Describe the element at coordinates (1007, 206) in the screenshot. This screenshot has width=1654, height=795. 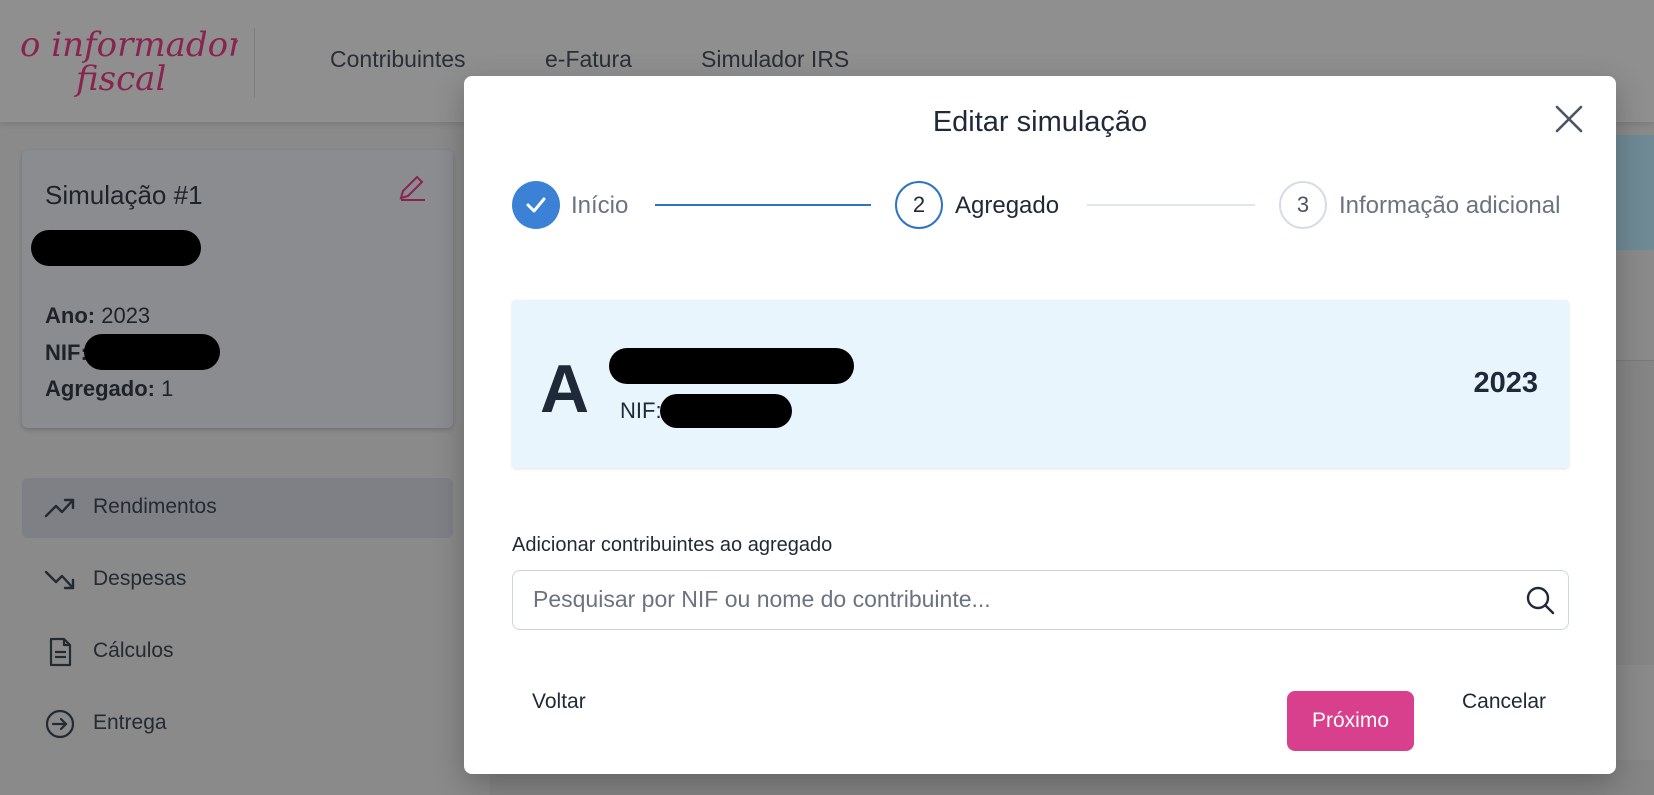
I see `step-2-label: Agregado` at that location.